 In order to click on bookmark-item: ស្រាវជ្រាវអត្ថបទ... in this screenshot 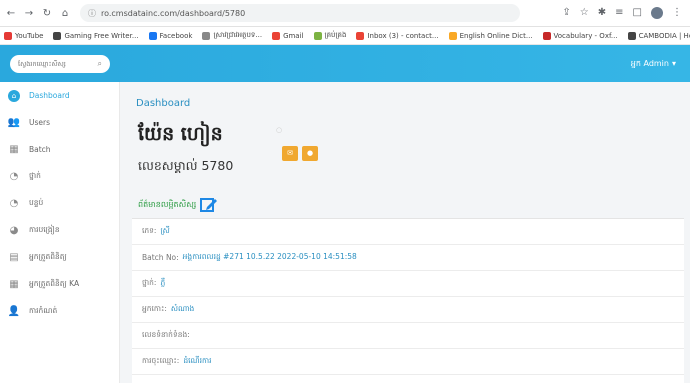, I will do `click(232, 36)`.